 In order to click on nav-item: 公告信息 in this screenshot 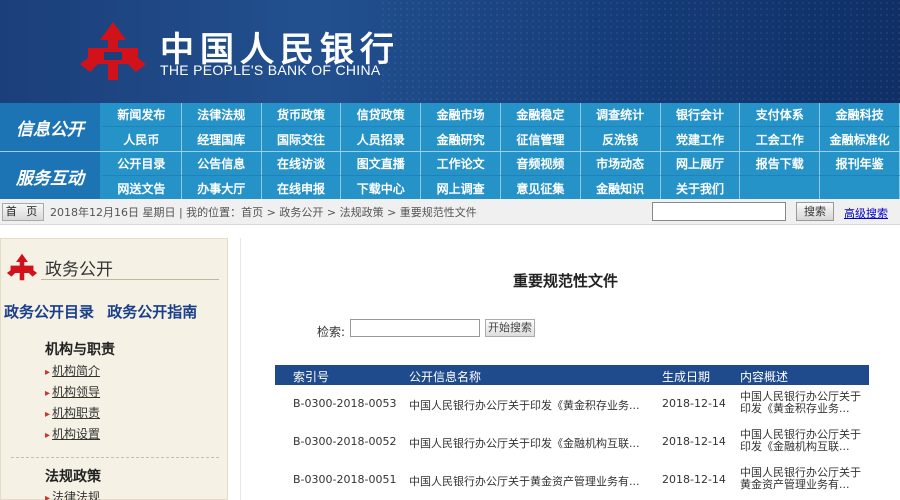, I will do `click(221, 164)`.